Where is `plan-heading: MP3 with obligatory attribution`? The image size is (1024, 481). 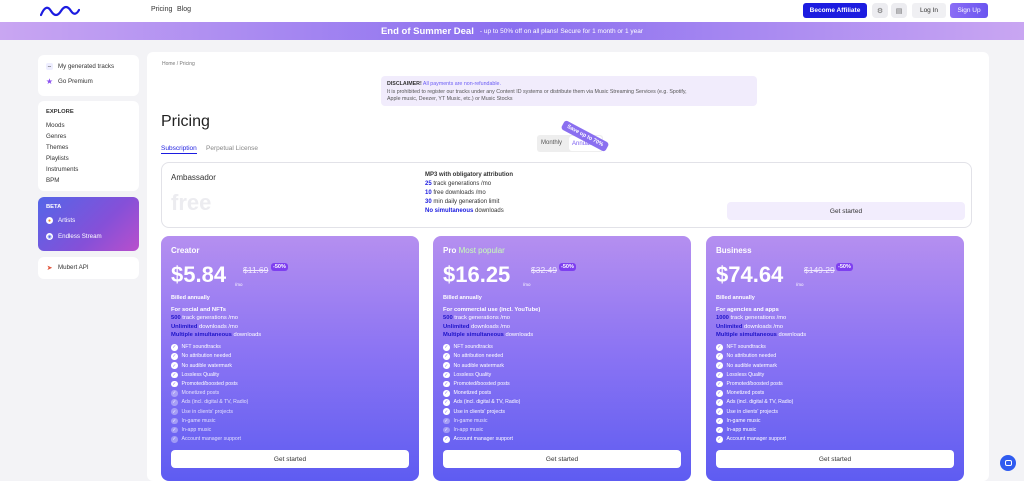
plan-heading: MP3 with obligatory attribution is located at coordinates (469, 175).